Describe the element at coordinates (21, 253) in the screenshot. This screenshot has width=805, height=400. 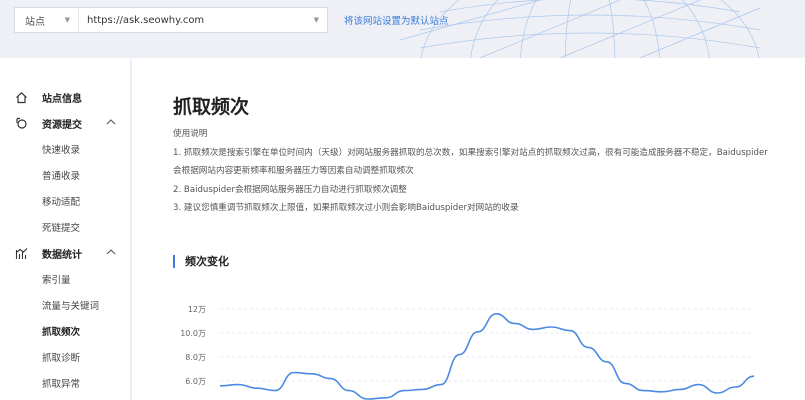
I see `chart-icon` at that location.